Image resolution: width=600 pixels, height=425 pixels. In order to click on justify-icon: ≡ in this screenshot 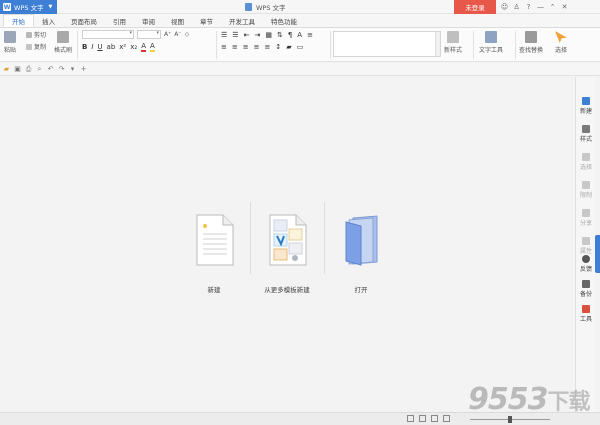, I will do `click(257, 47)`.